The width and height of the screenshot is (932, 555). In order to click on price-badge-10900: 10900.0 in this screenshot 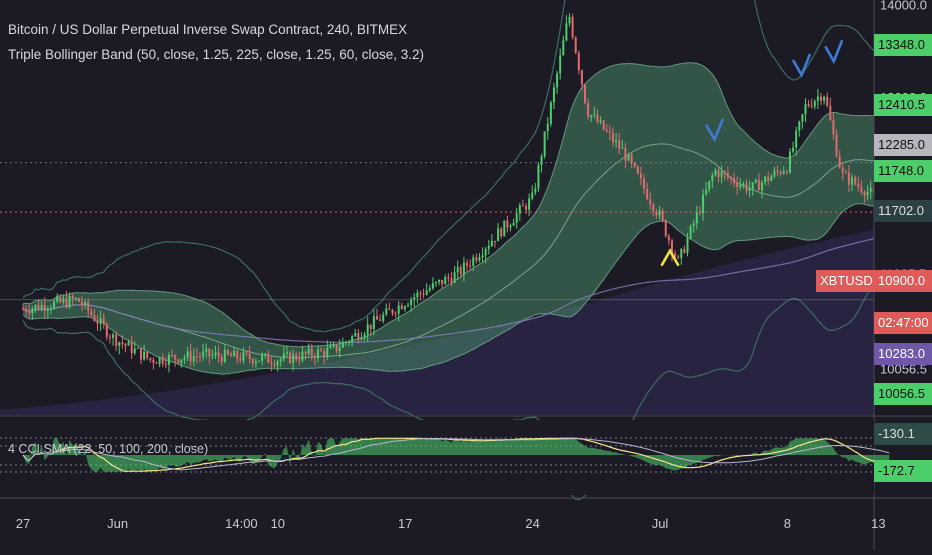, I will do `click(903, 281)`.